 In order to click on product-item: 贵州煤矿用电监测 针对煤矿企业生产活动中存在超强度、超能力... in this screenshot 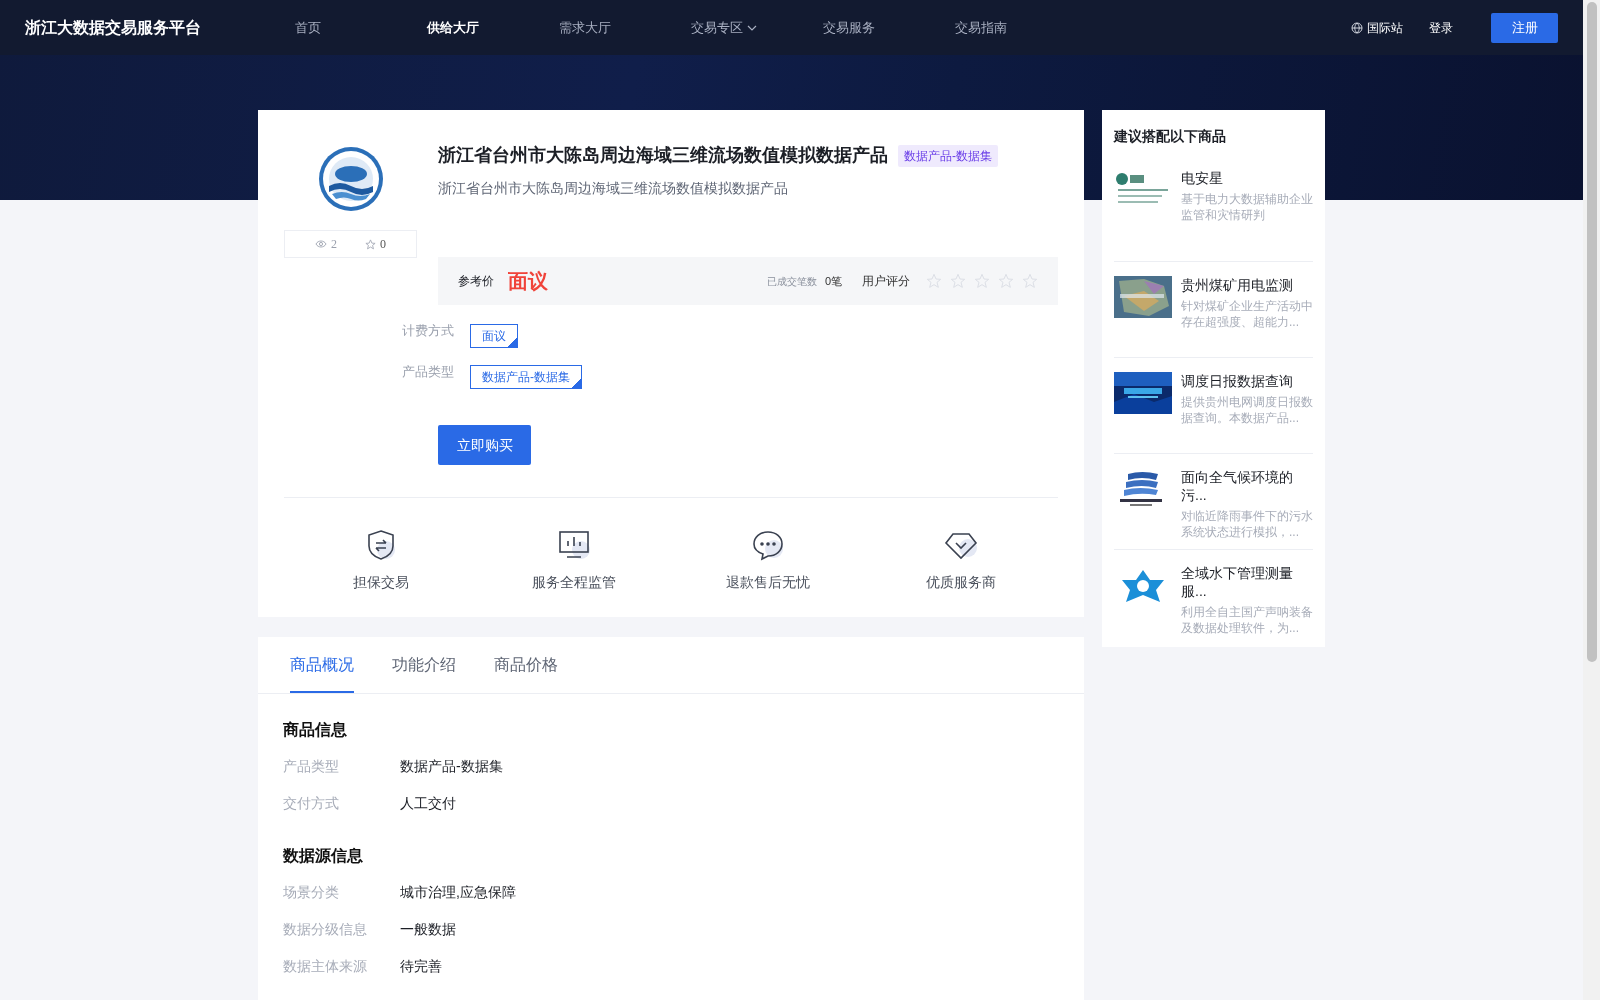, I will do `click(1213, 309)`.